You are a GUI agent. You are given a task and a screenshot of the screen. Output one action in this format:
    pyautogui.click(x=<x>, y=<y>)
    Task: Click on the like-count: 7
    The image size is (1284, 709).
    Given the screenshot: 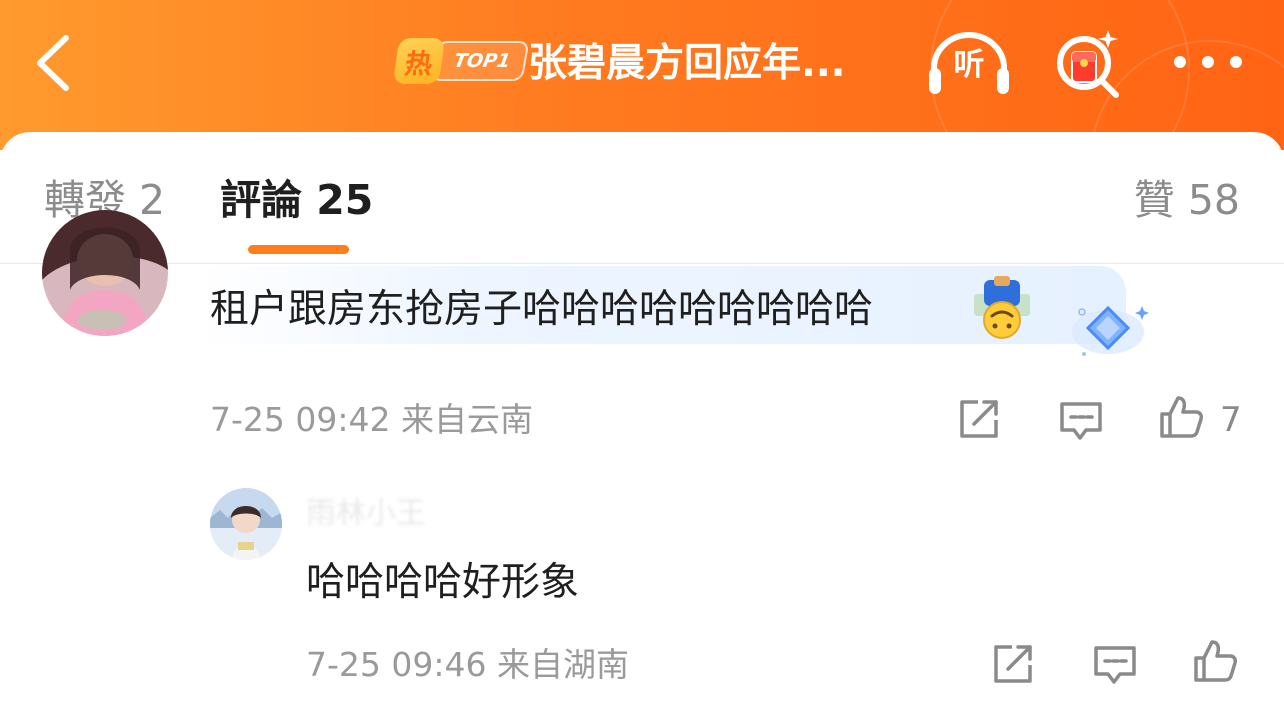 What is the action you would take?
    pyautogui.click(x=1231, y=420)
    